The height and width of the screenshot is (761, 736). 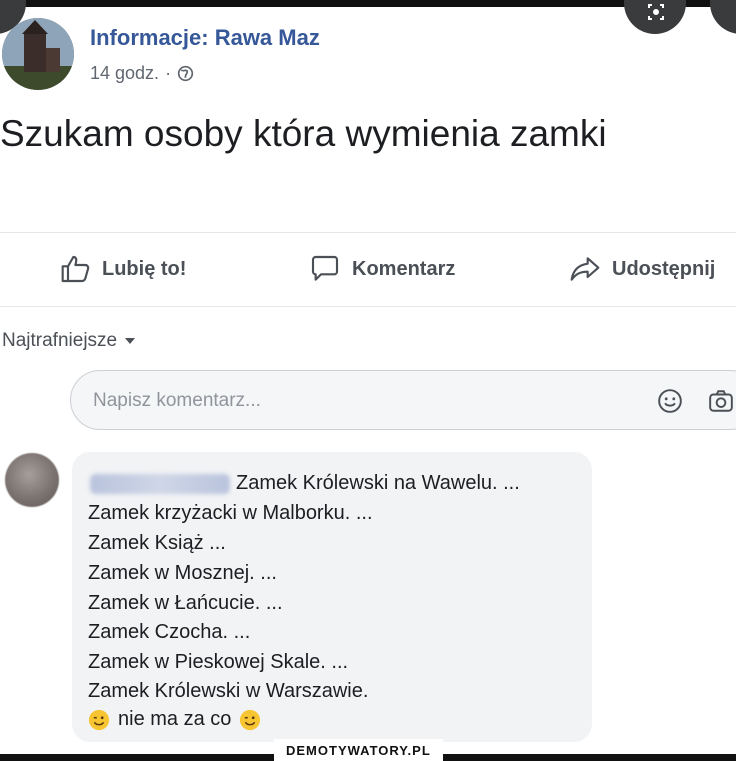 What do you see at coordinates (205, 38) in the screenshot?
I see `post-author-link: Informacje: Rawa Maz` at bounding box center [205, 38].